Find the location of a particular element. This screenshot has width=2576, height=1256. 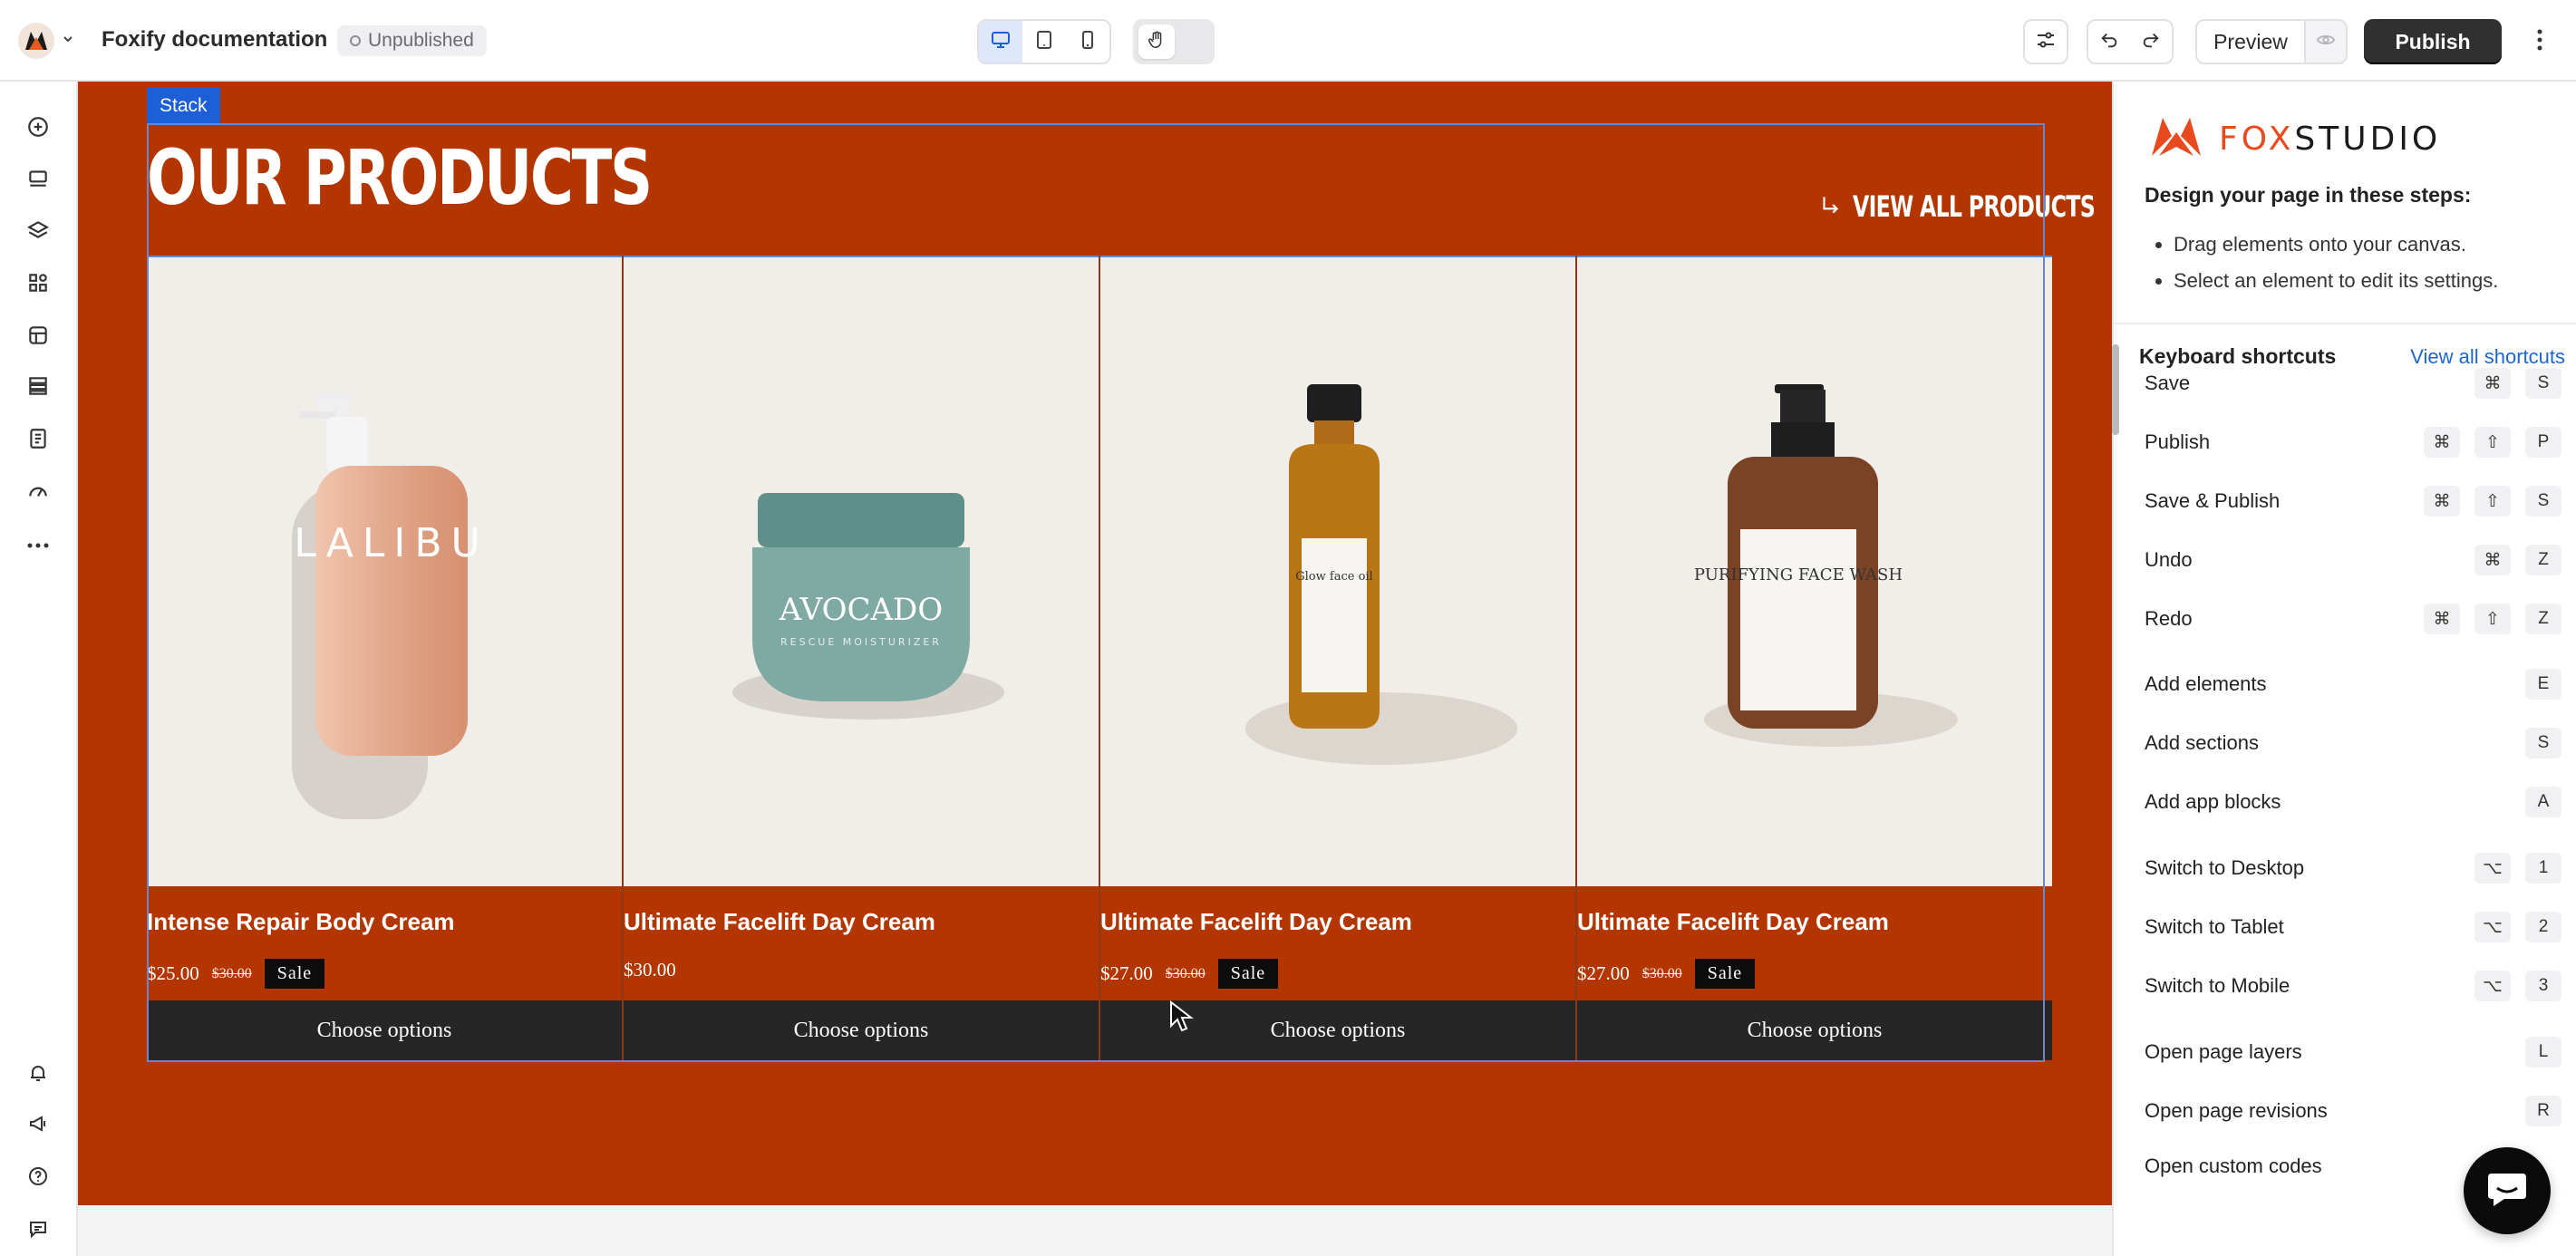

key-cap: S is located at coordinates (2543, 743).